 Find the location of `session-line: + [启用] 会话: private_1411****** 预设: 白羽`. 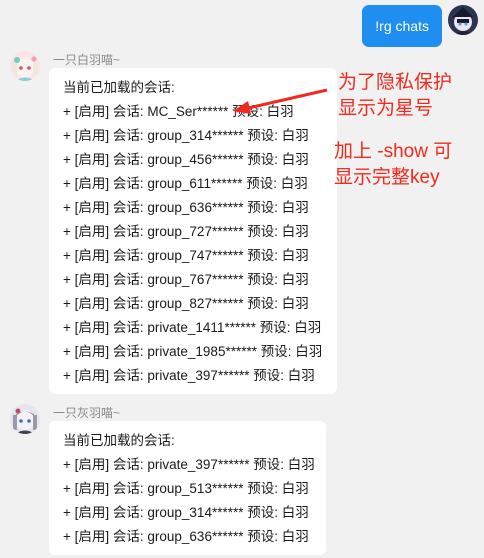

session-line: + [启用] 会话: private_1411****** 预设: 白羽 is located at coordinates (192, 327).